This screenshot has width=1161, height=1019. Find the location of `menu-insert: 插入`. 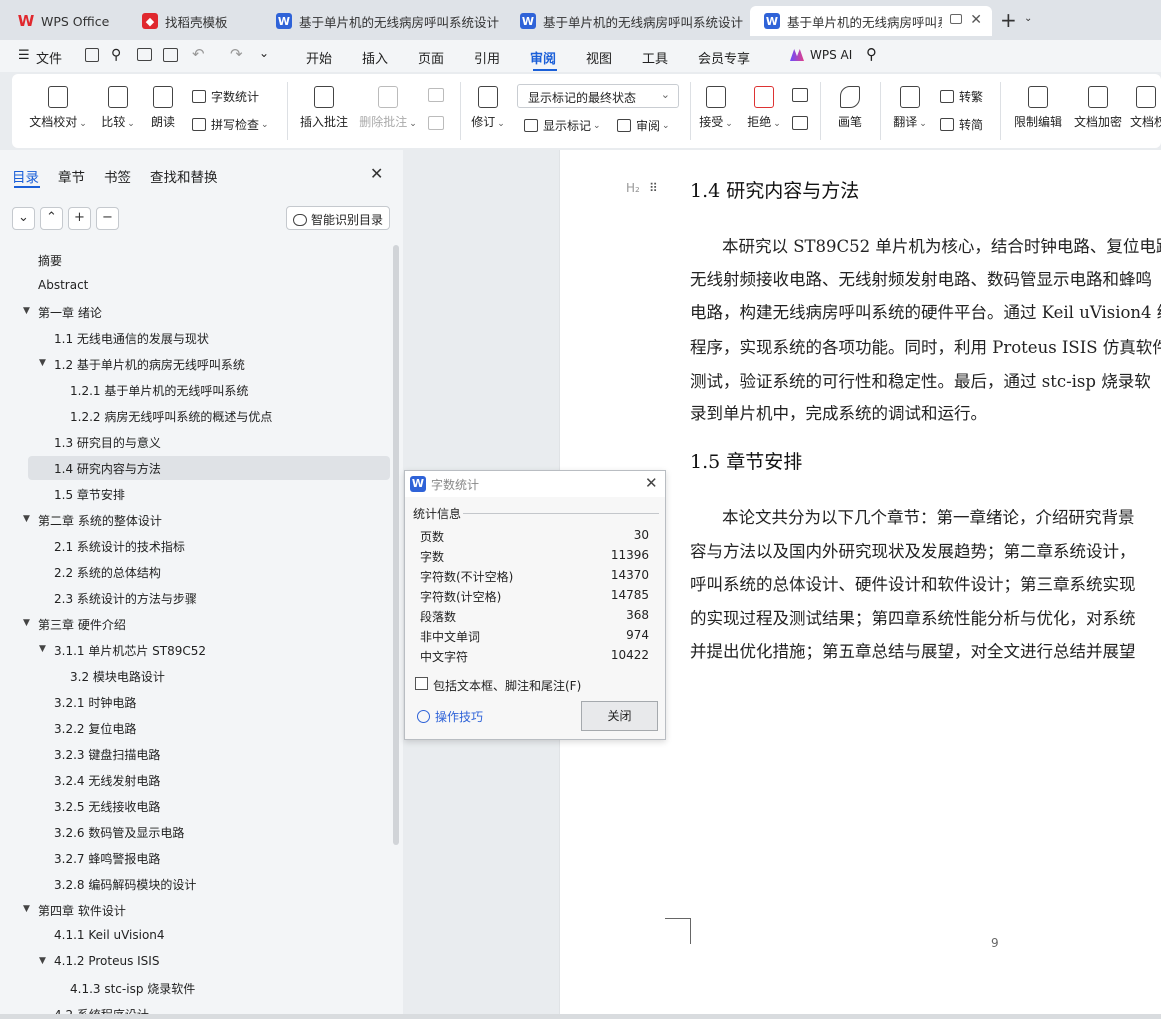

menu-insert: 插入 is located at coordinates (375, 57).